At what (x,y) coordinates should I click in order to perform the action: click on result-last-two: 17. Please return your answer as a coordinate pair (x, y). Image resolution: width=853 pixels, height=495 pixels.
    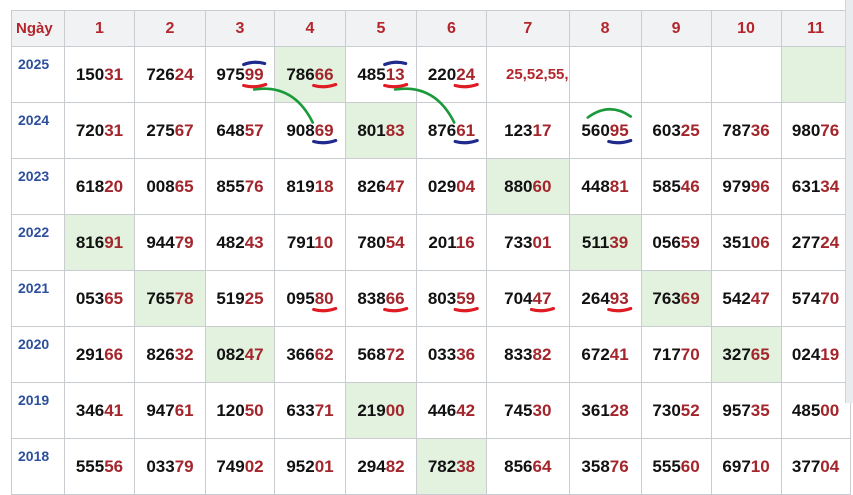
    Looking at the image, I should click on (542, 130).